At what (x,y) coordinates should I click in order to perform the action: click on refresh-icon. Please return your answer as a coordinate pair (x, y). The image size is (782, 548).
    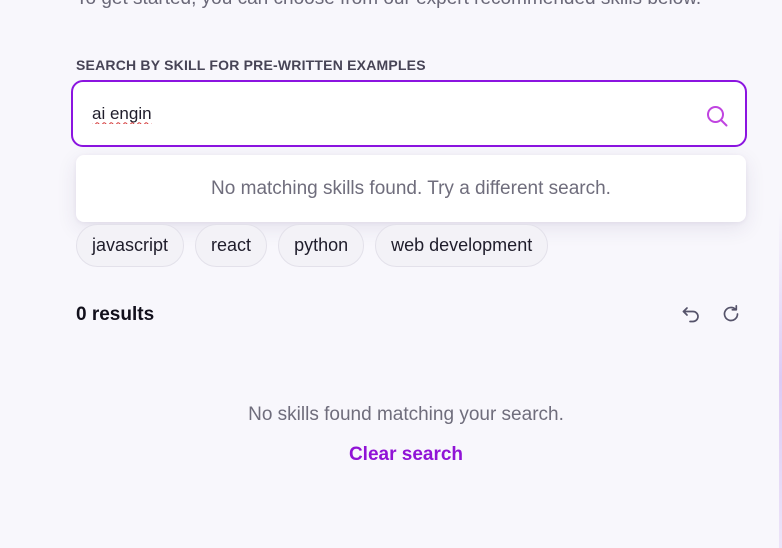
    Looking at the image, I should click on (731, 314).